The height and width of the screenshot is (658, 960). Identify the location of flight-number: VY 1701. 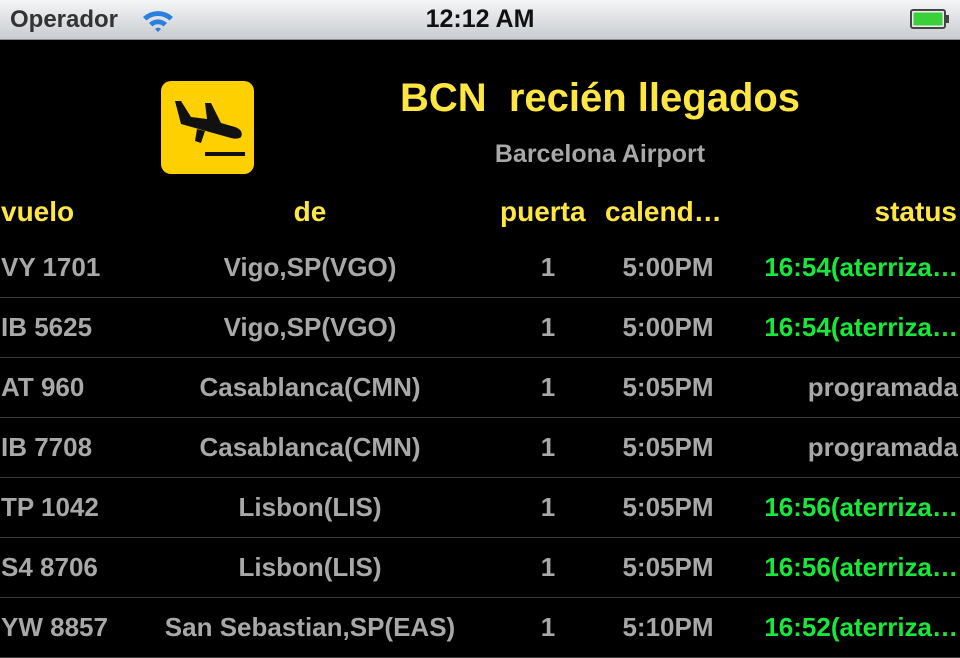
(51, 267).